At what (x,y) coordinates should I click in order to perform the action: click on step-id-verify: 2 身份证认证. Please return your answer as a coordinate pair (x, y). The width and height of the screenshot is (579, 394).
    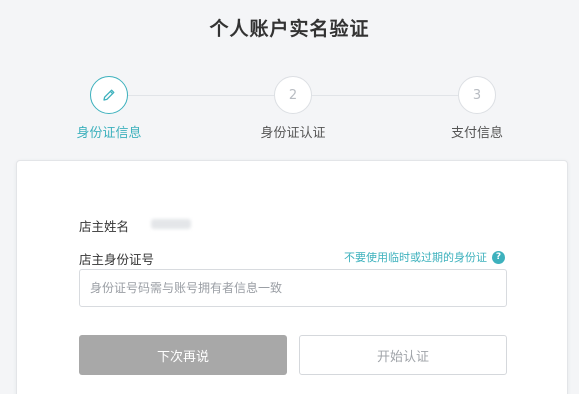
    Looking at the image, I should click on (293, 108).